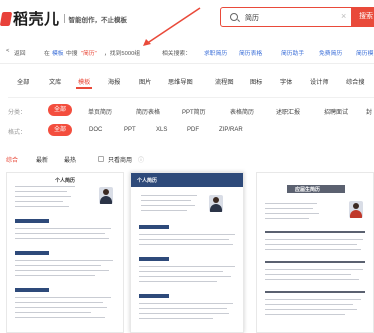  Describe the element at coordinates (47, 54) in the screenshot. I see `breadcrumb-in: 在` at that location.